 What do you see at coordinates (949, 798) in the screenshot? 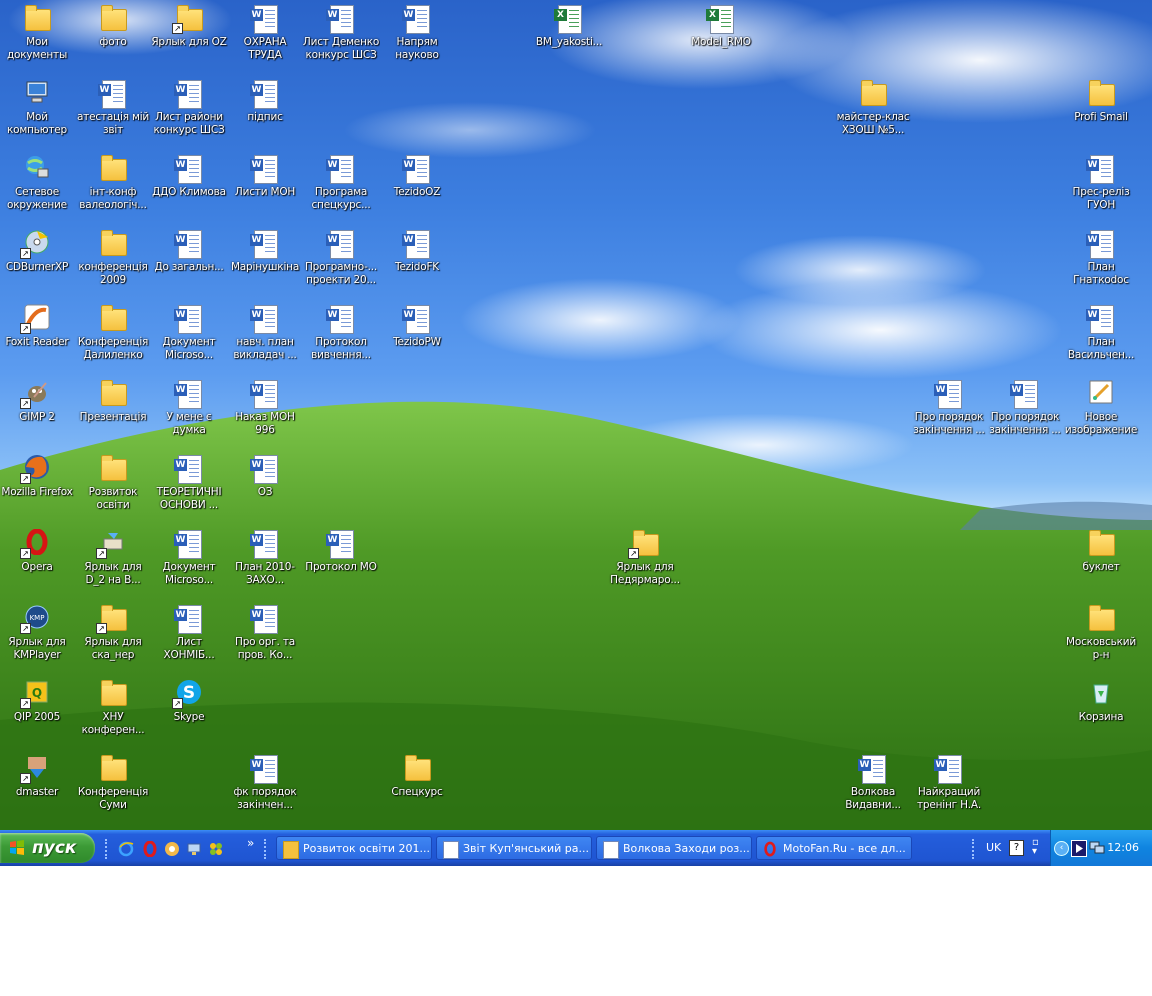
I see `desktop-icon-label: Найкращий тренінг Н.А.` at bounding box center [949, 798].